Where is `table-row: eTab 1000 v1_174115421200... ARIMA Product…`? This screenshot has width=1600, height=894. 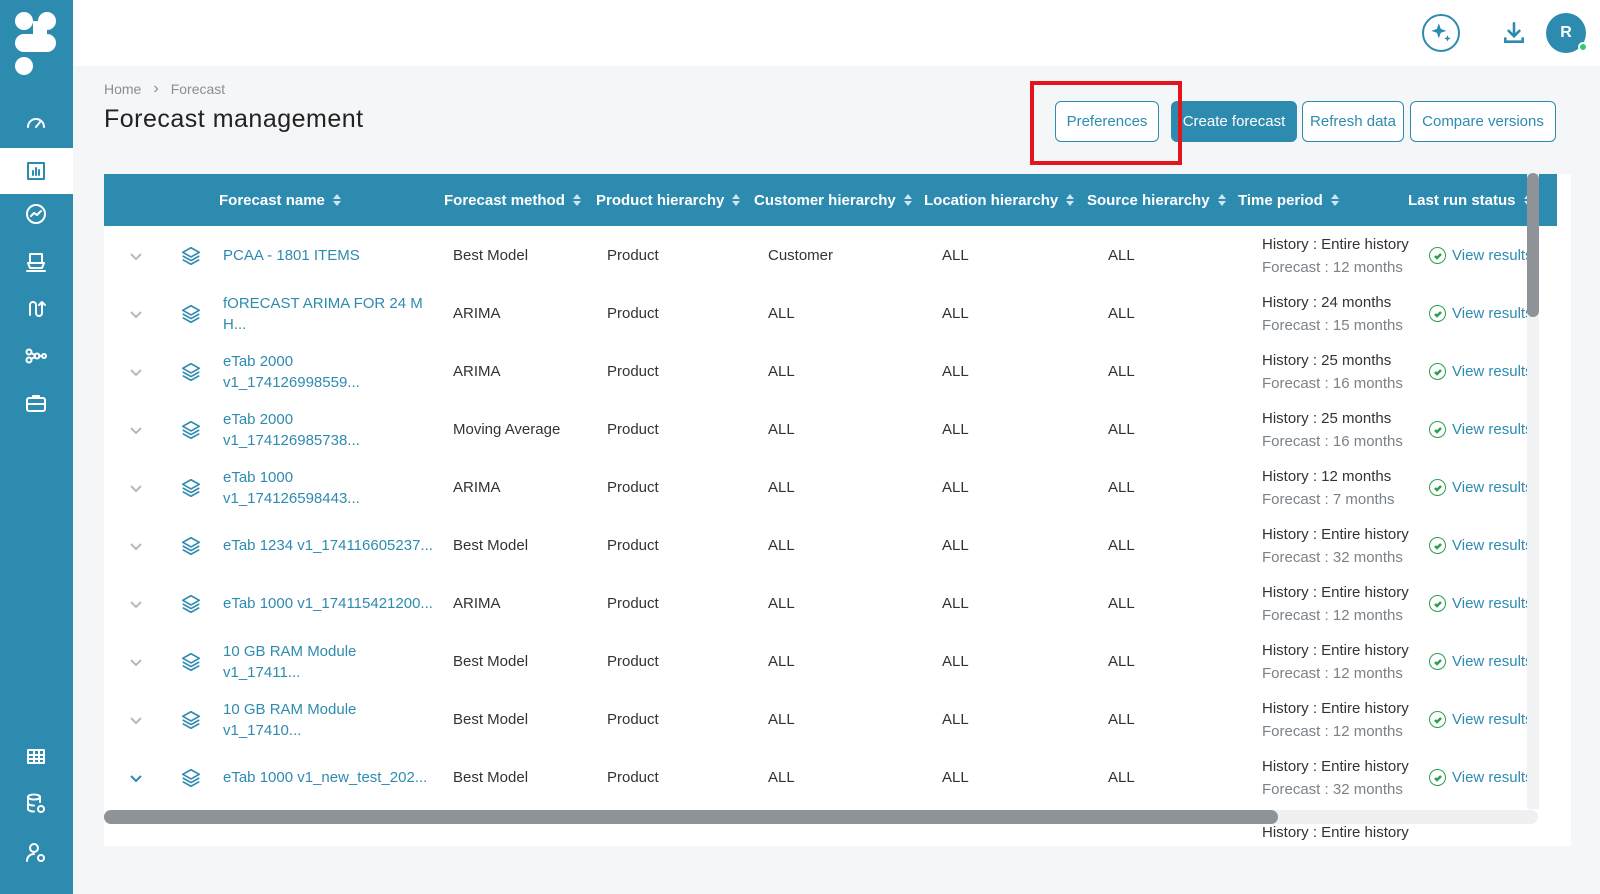 table-row: eTab 1000 v1_174115421200... ARIMA Product… is located at coordinates (830, 603).